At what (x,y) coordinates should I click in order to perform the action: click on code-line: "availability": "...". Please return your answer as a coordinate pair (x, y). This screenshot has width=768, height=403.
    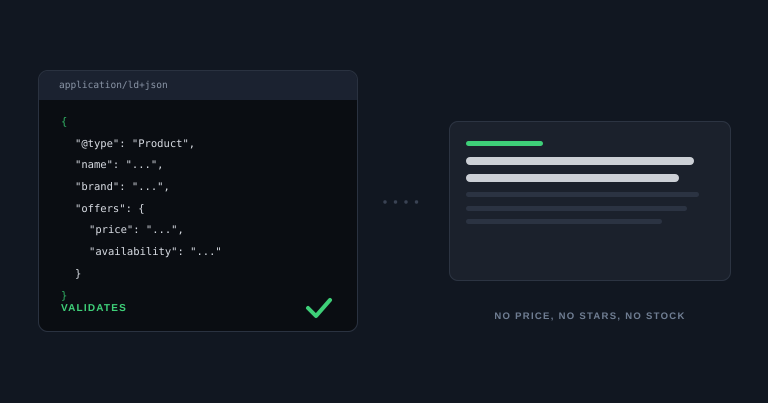
    Looking at the image, I should click on (155, 252).